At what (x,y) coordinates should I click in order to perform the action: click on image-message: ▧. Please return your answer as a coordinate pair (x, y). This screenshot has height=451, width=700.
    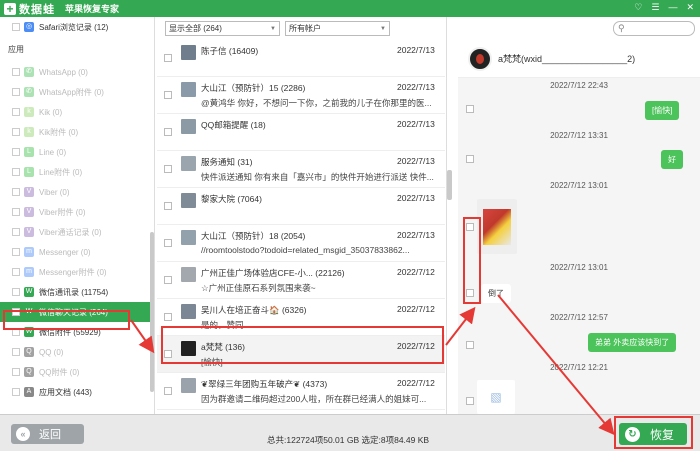
    Looking at the image, I should click on (496, 397).